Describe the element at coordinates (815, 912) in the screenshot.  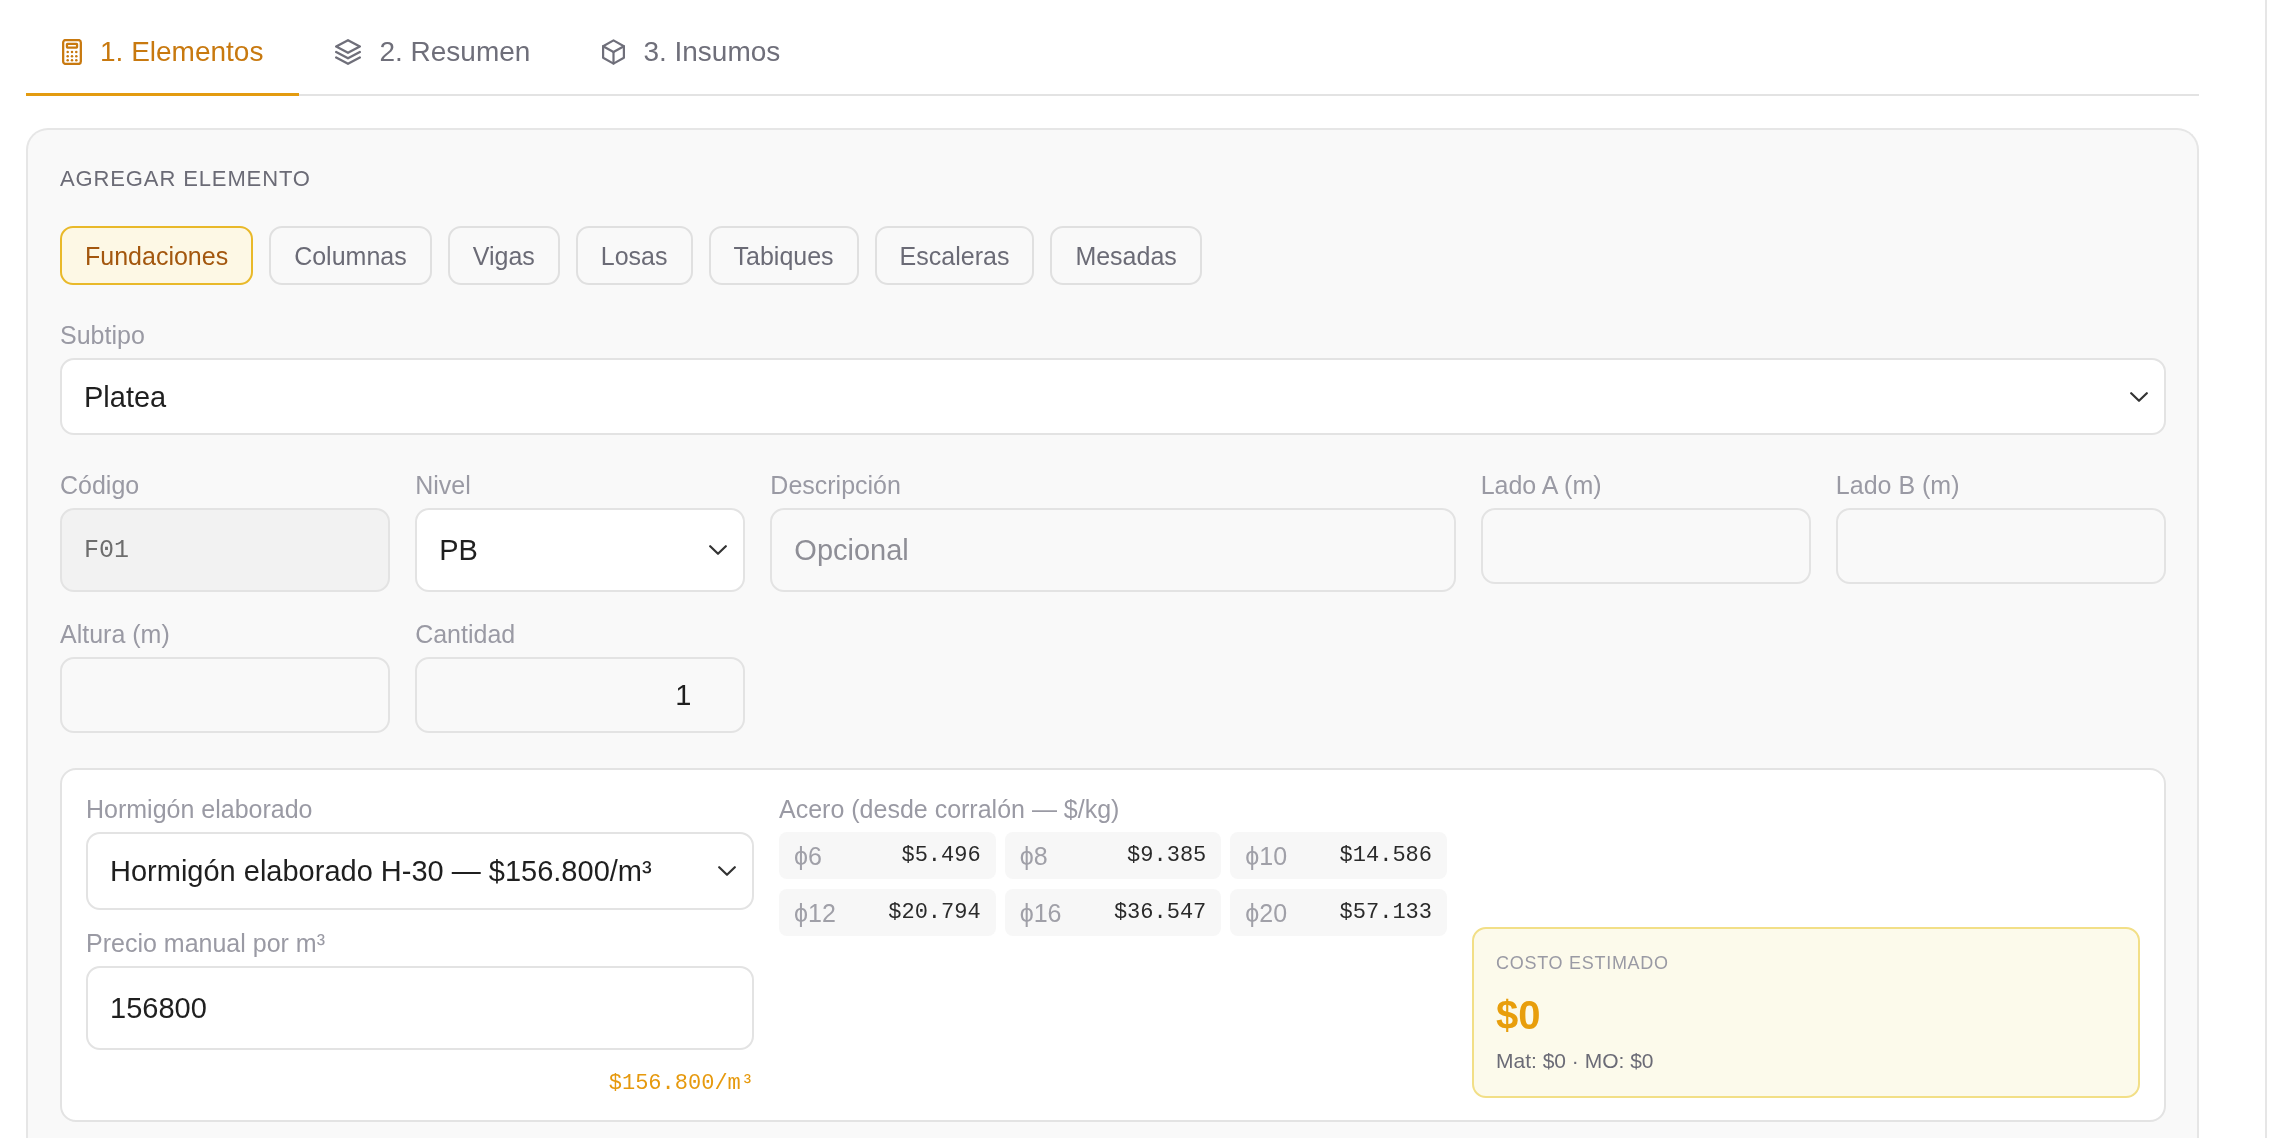
I see `diameter-label: ϕ12` at that location.